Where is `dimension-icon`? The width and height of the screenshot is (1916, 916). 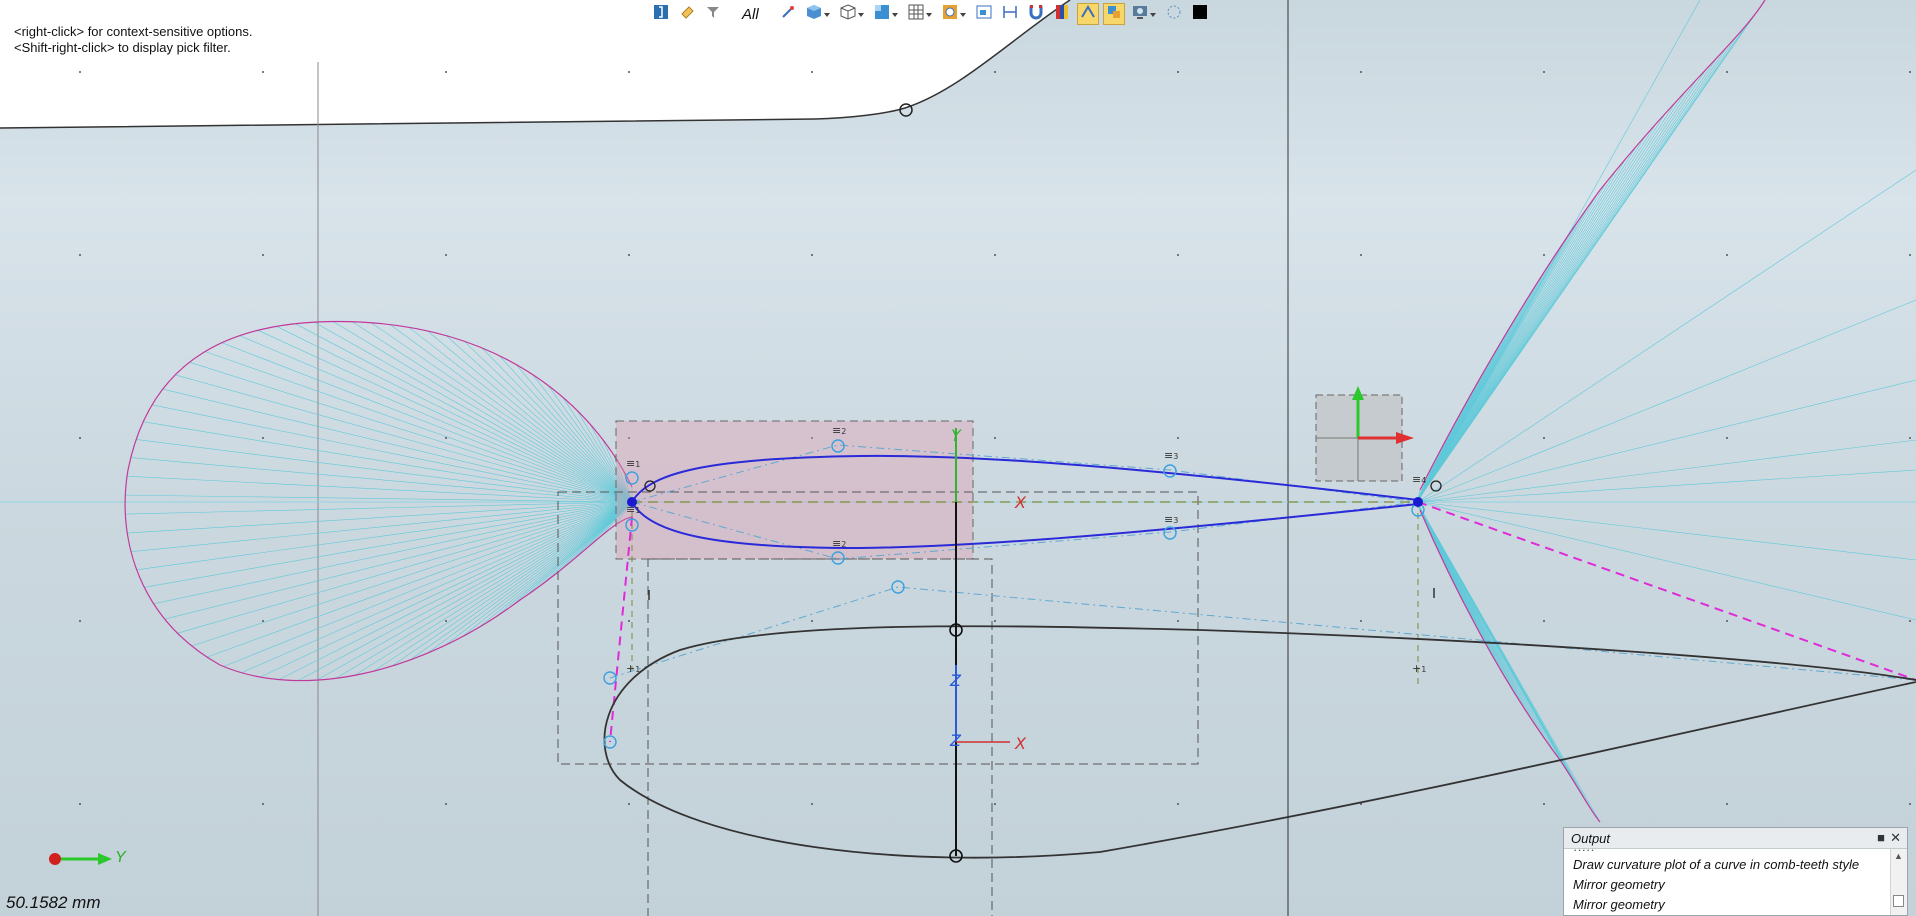 dimension-icon is located at coordinates (1010, 14).